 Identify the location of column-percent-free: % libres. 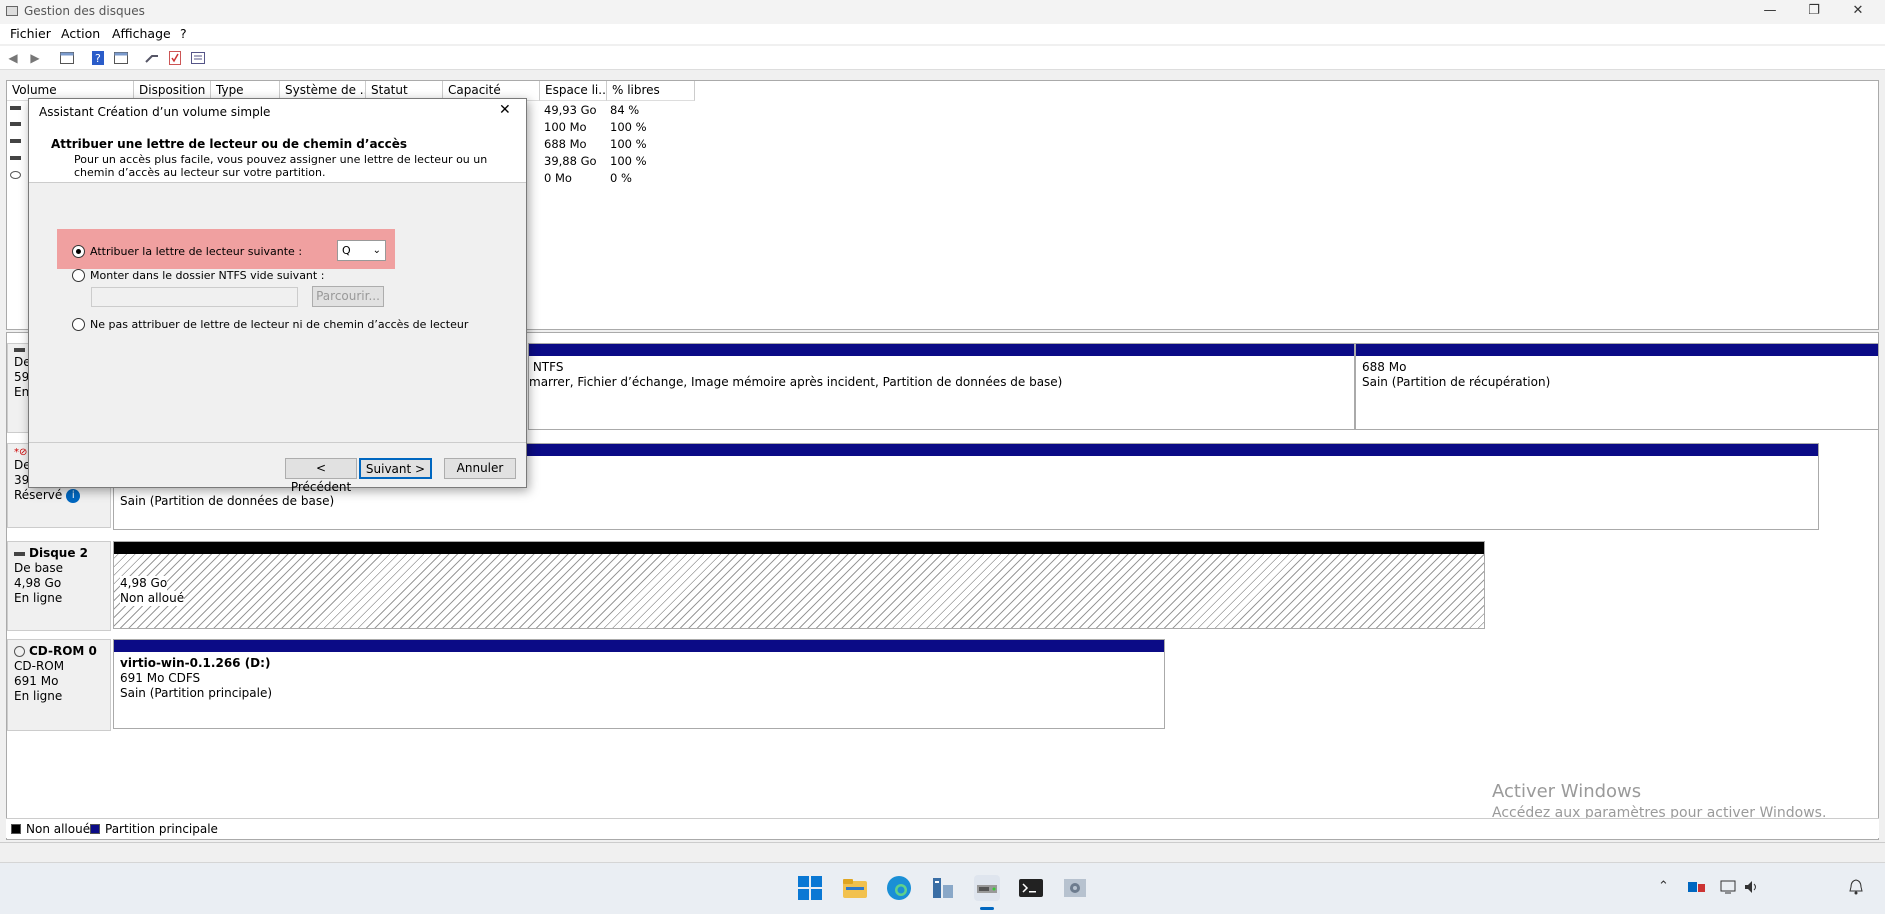
(651, 91).